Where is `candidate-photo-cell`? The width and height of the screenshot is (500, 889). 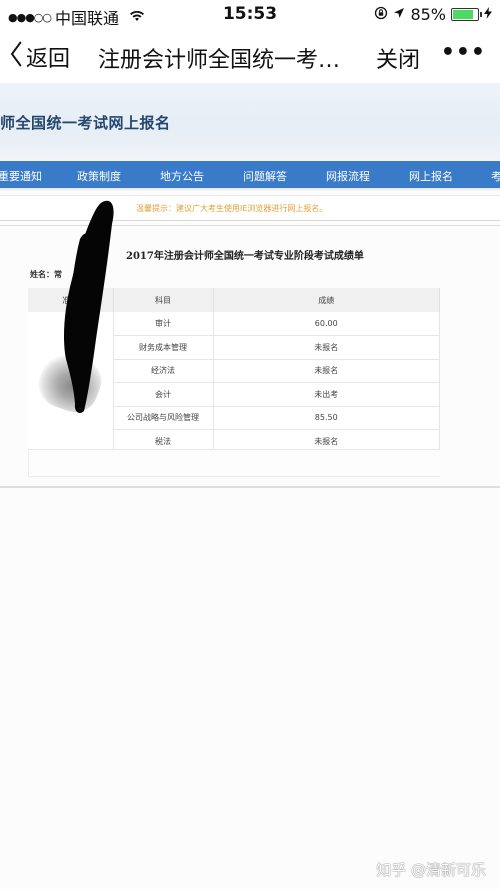
candidate-photo-cell is located at coordinates (71, 383).